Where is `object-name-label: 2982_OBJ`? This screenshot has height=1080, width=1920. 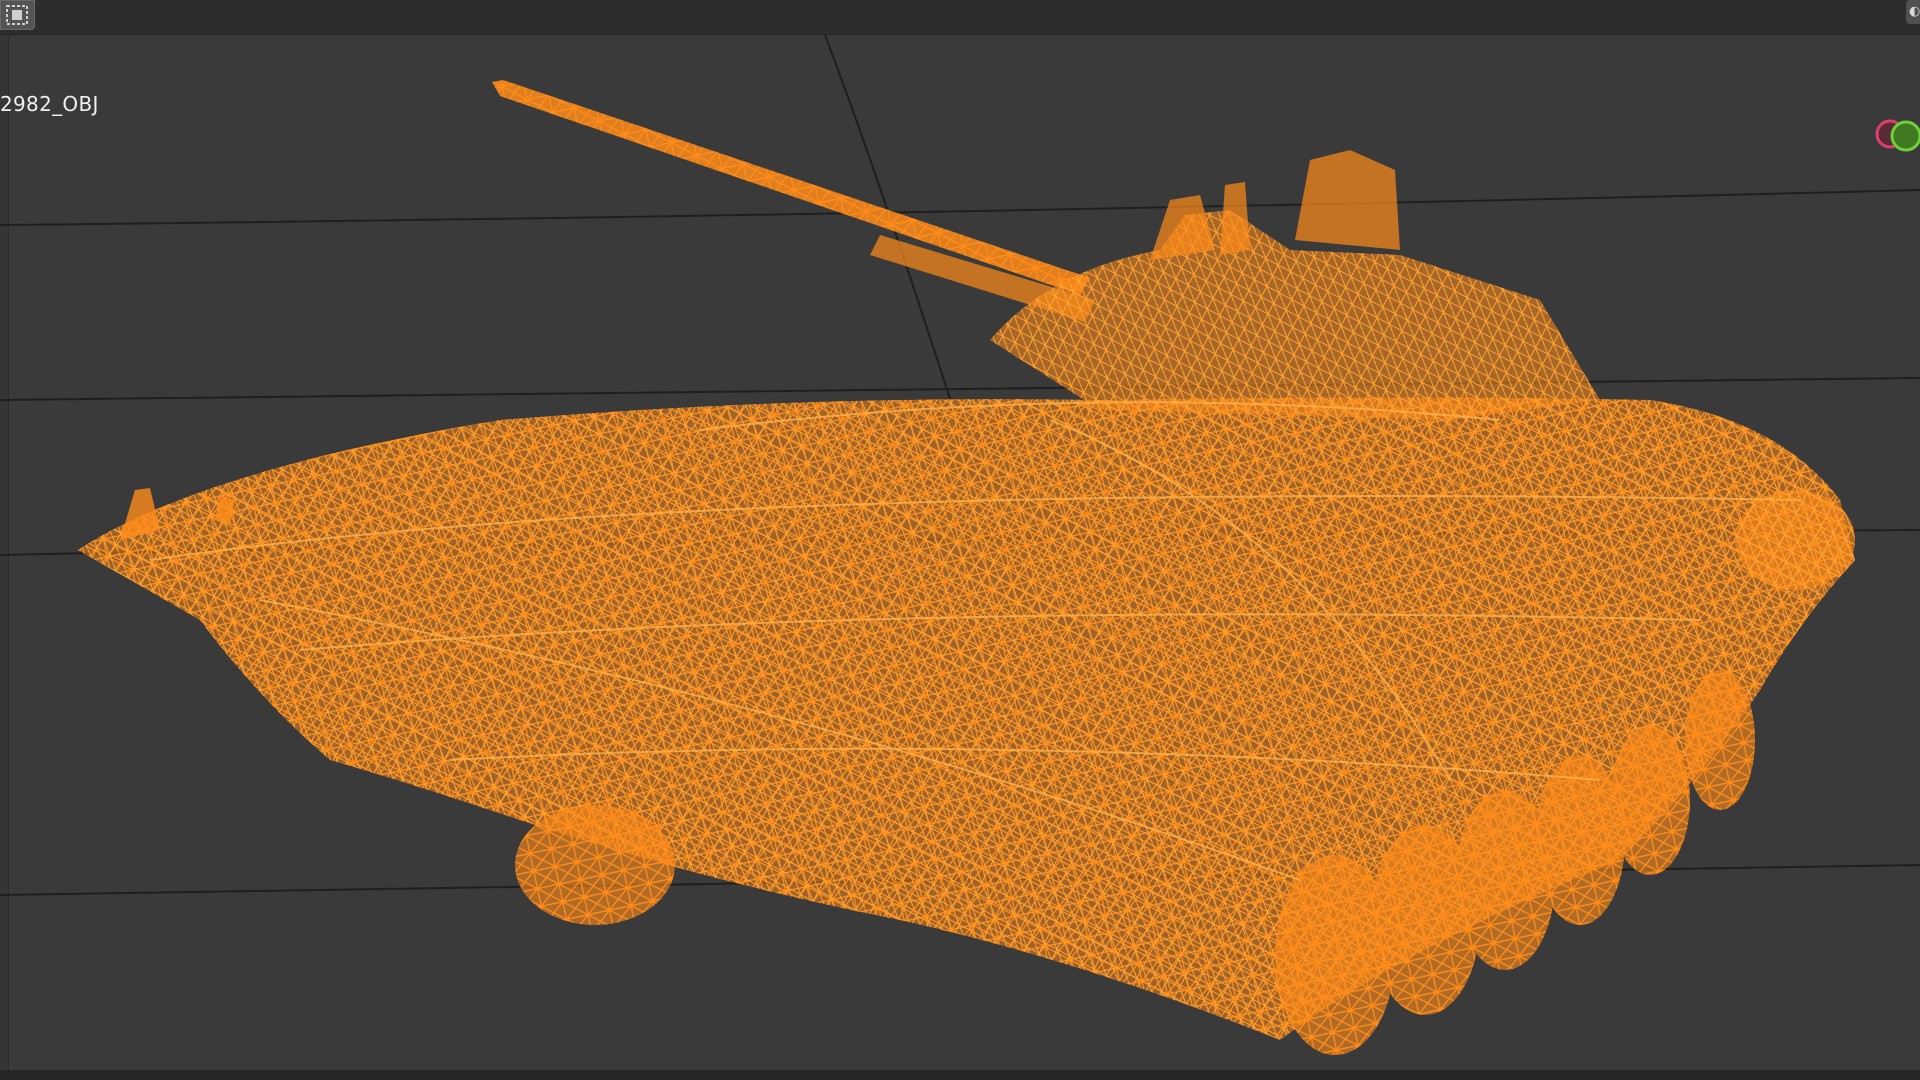 object-name-label: 2982_OBJ is located at coordinates (49, 104).